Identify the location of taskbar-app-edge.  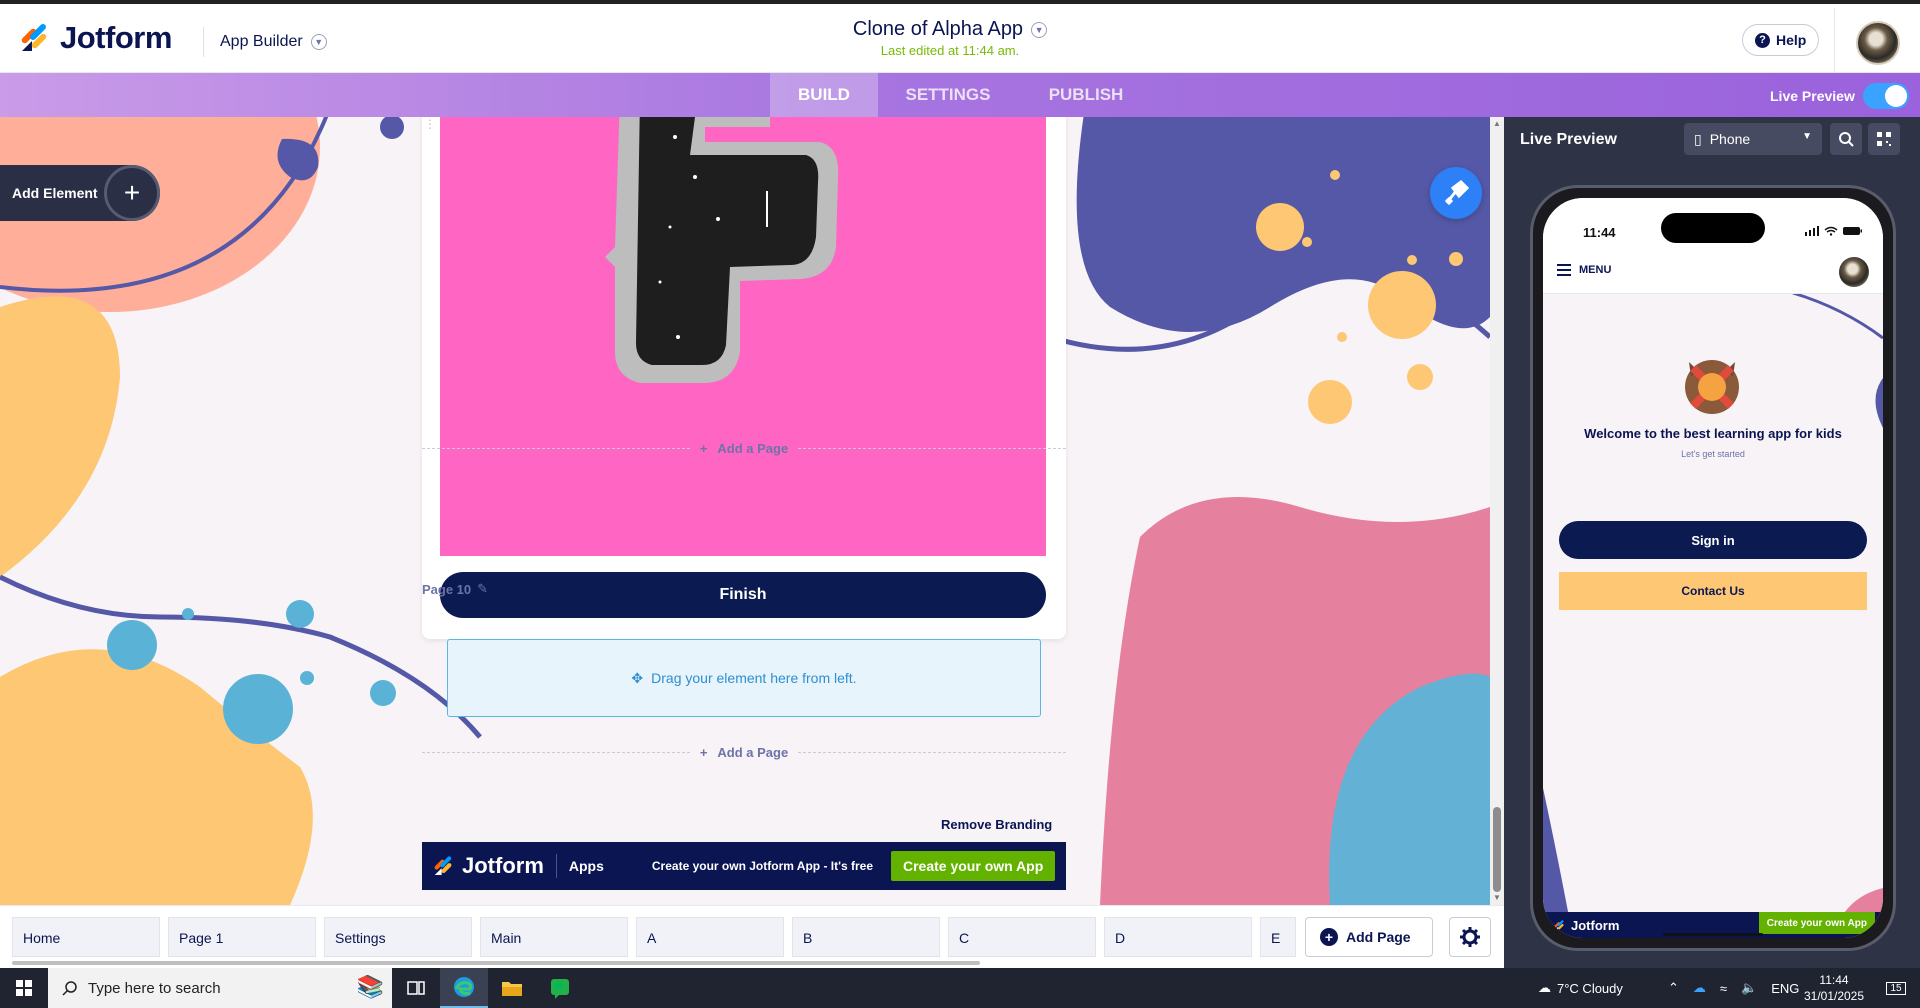
(464, 988).